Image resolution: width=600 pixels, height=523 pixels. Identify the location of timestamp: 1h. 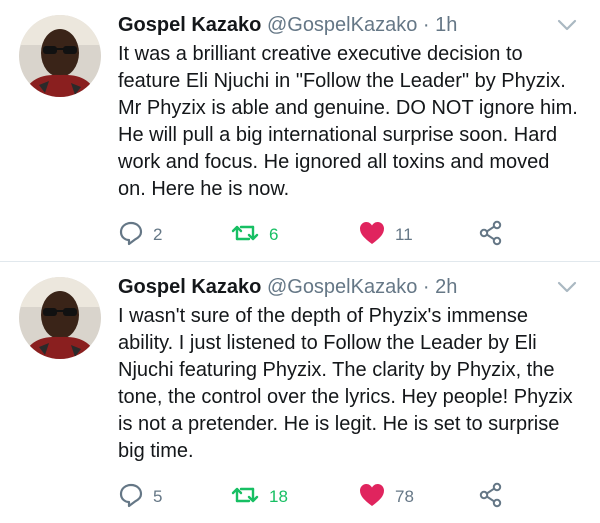
(446, 25).